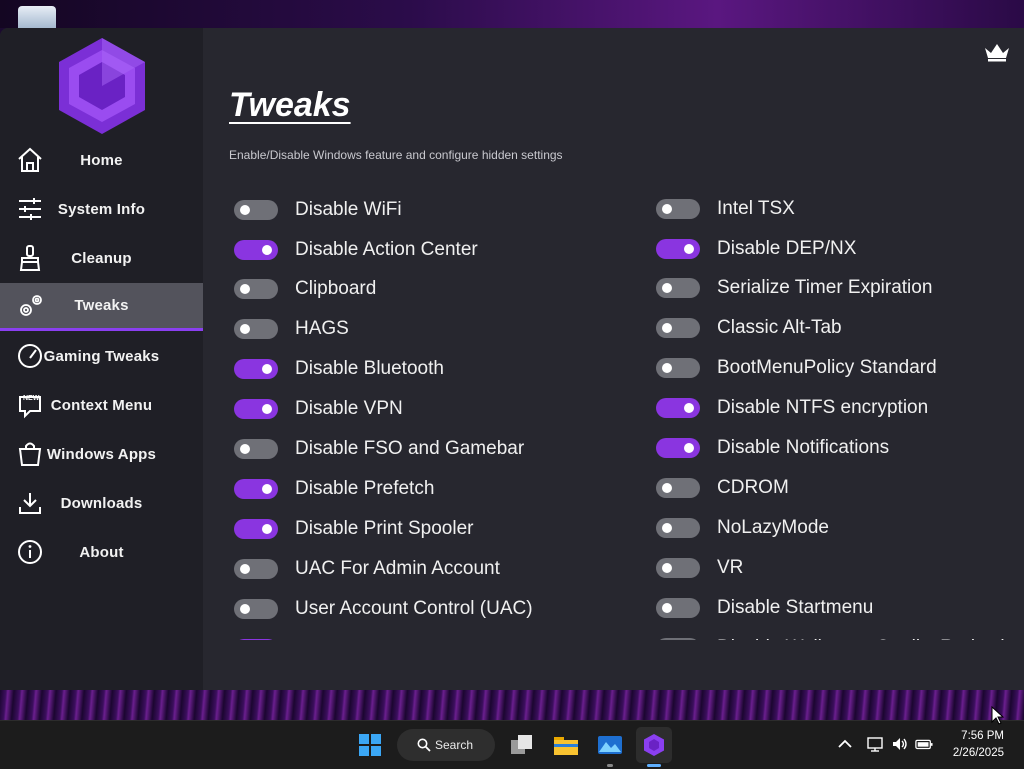 The image size is (1024, 769). What do you see at coordinates (803, 447) in the screenshot?
I see `tweak-label: Disable Notifications` at bounding box center [803, 447].